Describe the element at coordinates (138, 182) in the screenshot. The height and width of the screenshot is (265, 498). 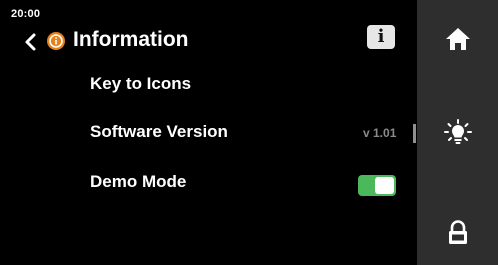
I see `menu-item-demo-mode: Demo Mode` at that location.